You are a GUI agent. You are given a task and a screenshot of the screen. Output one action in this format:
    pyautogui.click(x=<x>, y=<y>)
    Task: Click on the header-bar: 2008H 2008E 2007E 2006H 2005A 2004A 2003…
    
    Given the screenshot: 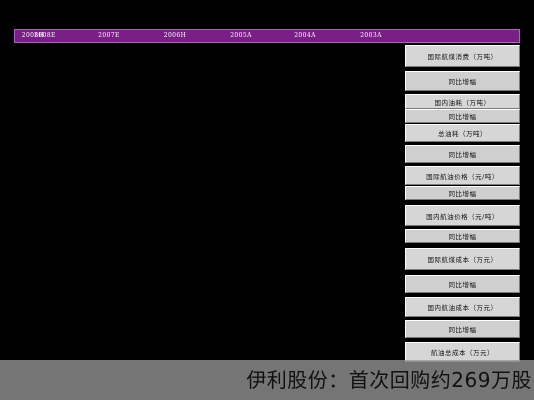 What is the action you would take?
    pyautogui.click(x=267, y=36)
    